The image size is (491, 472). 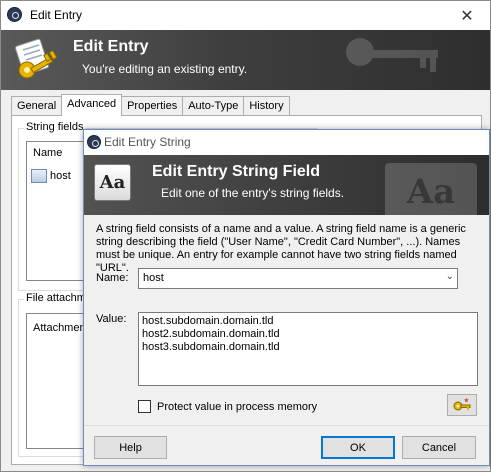 I want to click on ok-button: OK, so click(x=358, y=447).